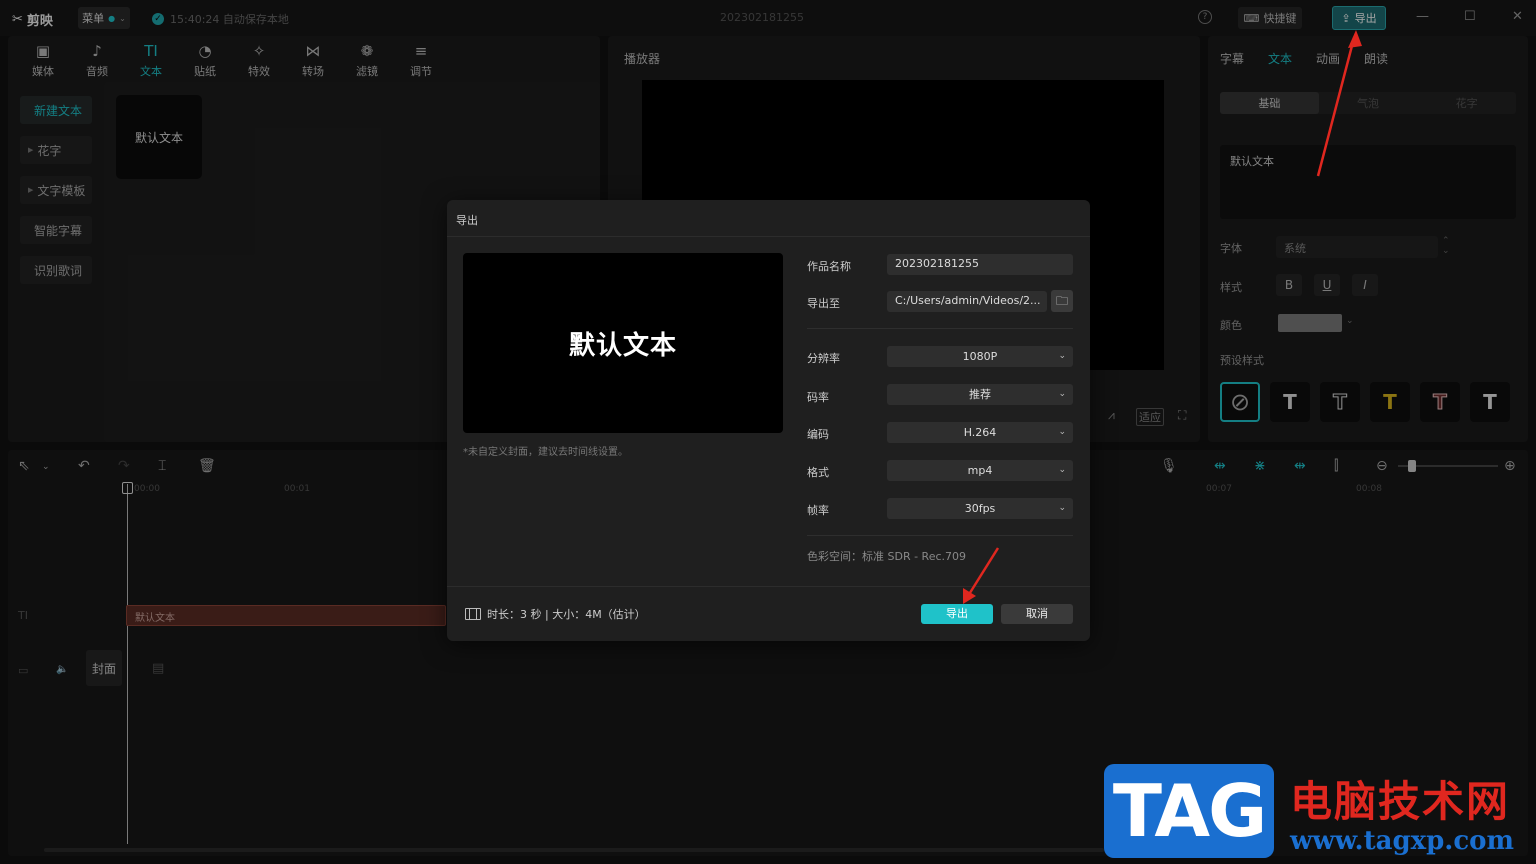  I want to click on bitrate-select: 推荐 ⌄, so click(980, 394).